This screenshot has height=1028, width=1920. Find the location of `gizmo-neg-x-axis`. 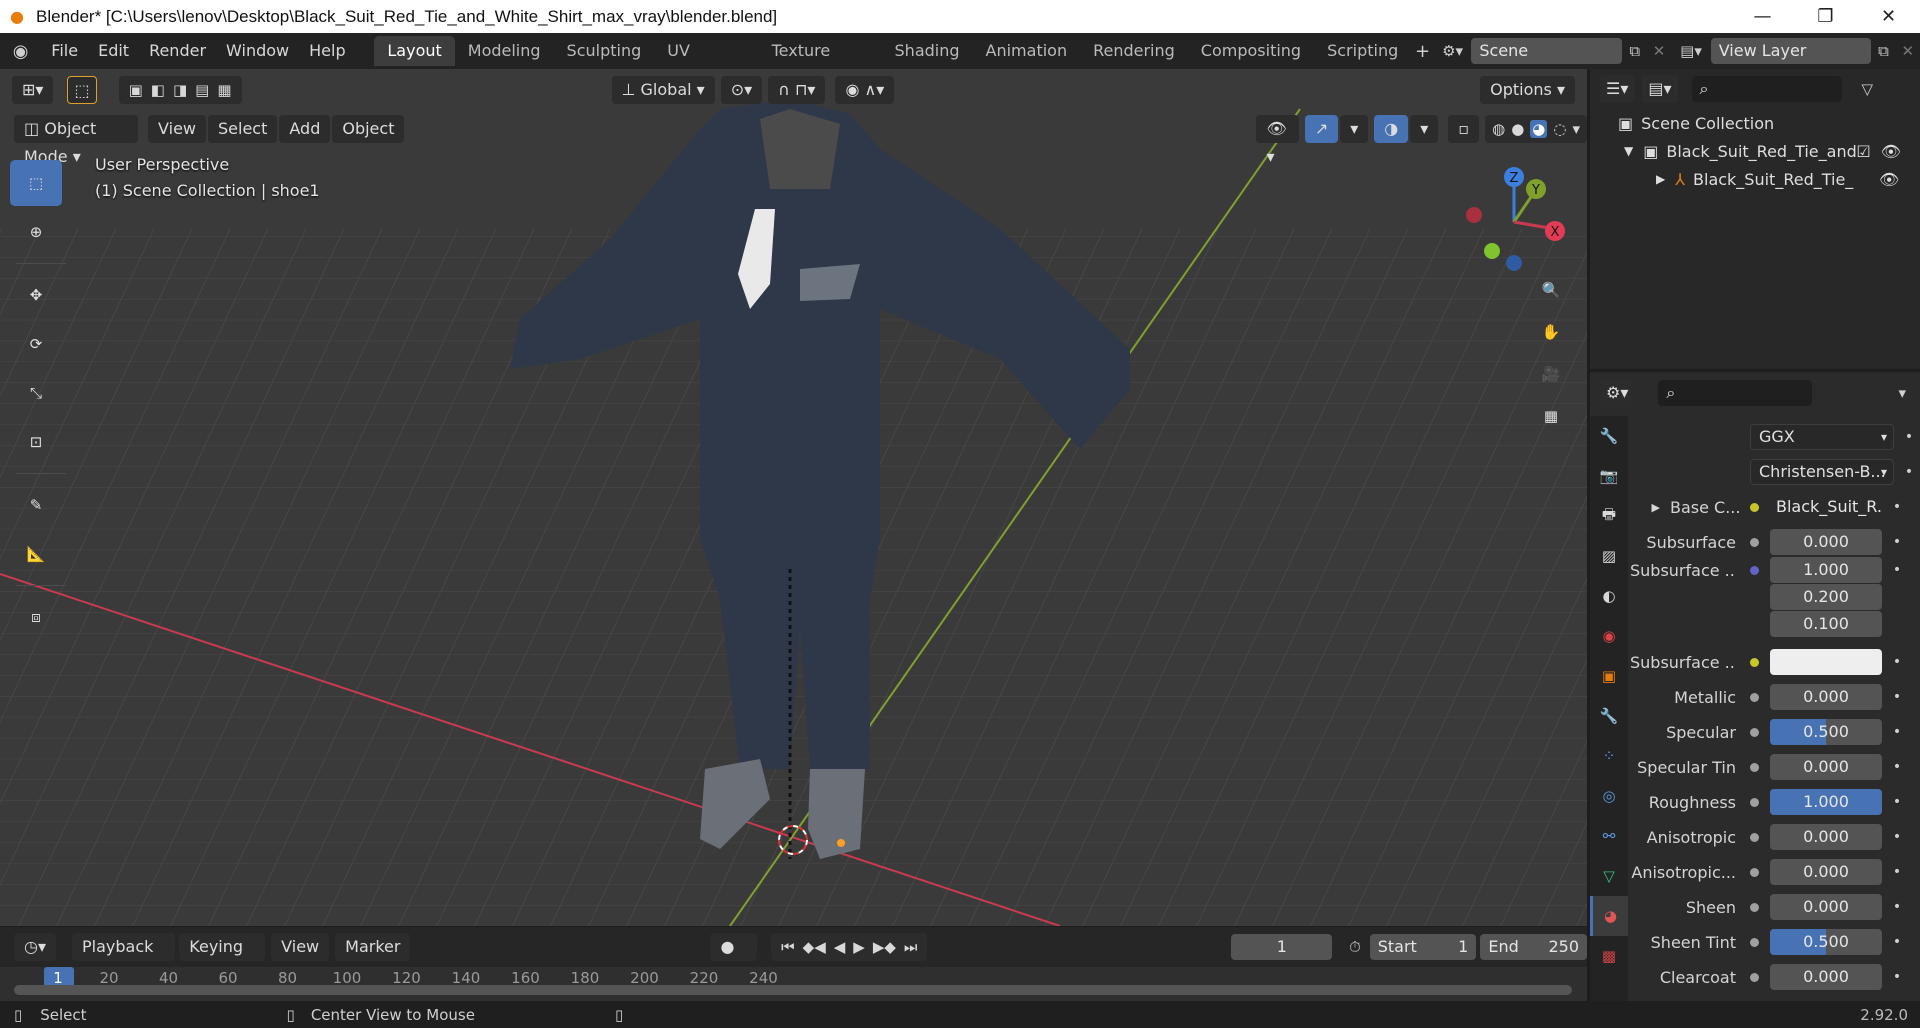

gizmo-neg-x-axis is located at coordinates (1474, 215).